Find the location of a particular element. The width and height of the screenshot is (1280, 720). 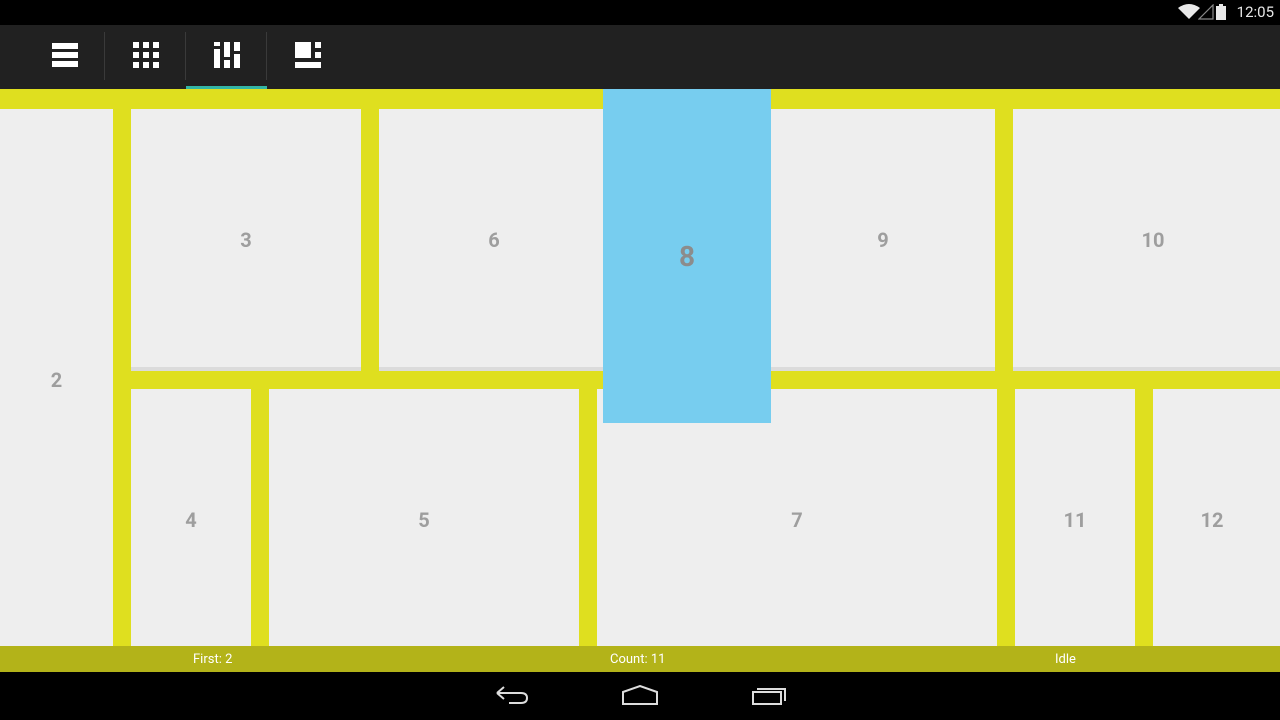

home-icon is located at coordinates (640, 696).